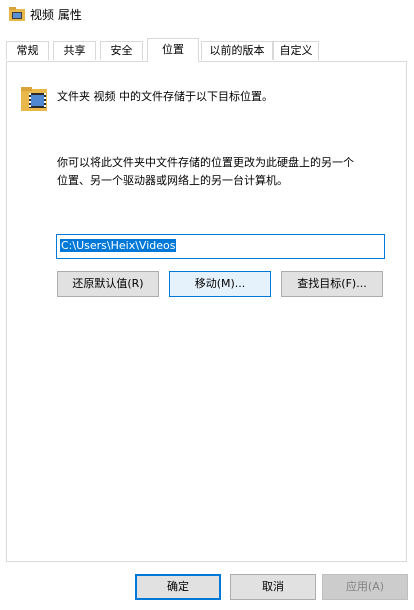 Image resolution: width=414 pixels, height=610 pixels. What do you see at coordinates (108, 284) in the screenshot?
I see `restore-default-button: 还原默认值(R)` at bounding box center [108, 284].